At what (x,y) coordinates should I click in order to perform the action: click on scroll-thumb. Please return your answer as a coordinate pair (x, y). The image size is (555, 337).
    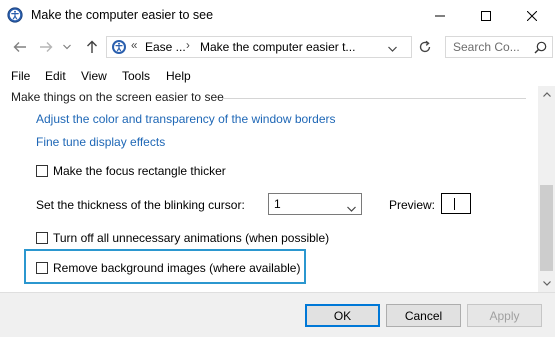
    Looking at the image, I should click on (546, 228).